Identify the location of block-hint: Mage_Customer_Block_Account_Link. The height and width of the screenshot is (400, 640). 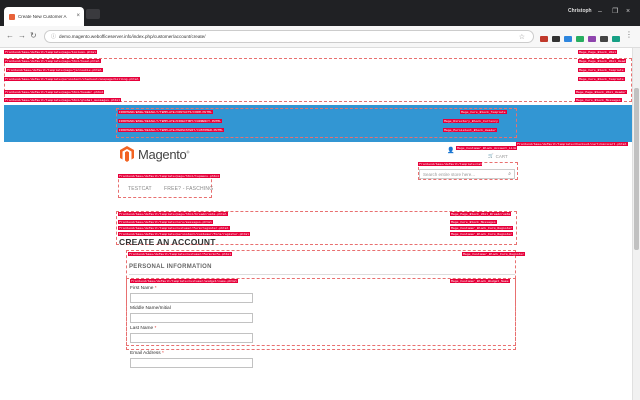
(487, 148).